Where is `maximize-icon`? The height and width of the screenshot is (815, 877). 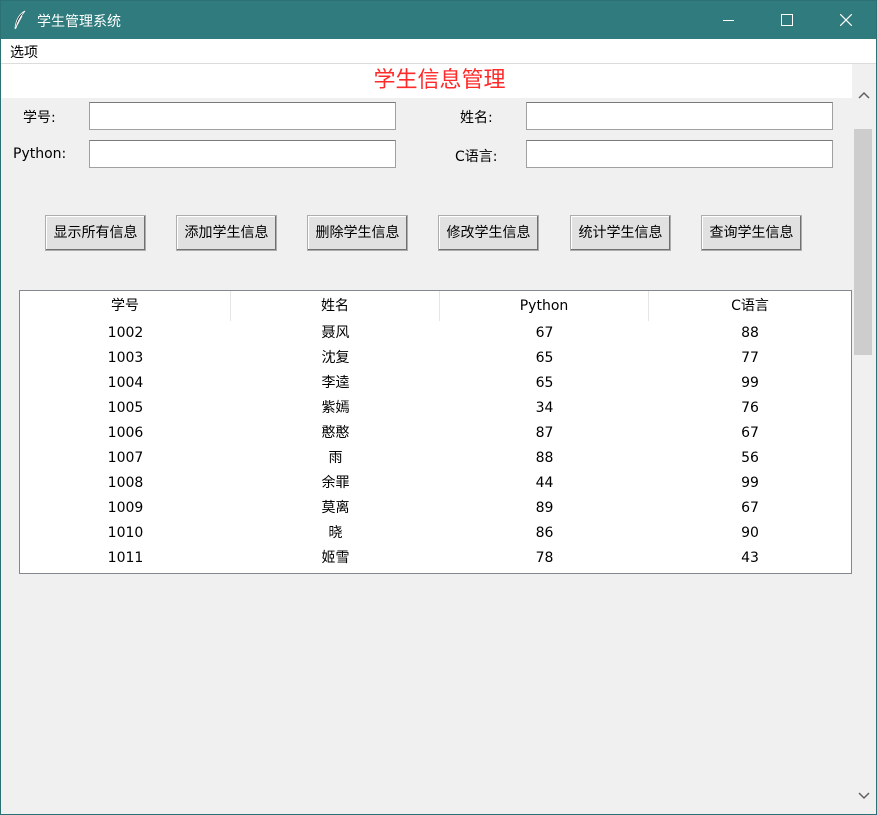 maximize-icon is located at coordinates (787, 20).